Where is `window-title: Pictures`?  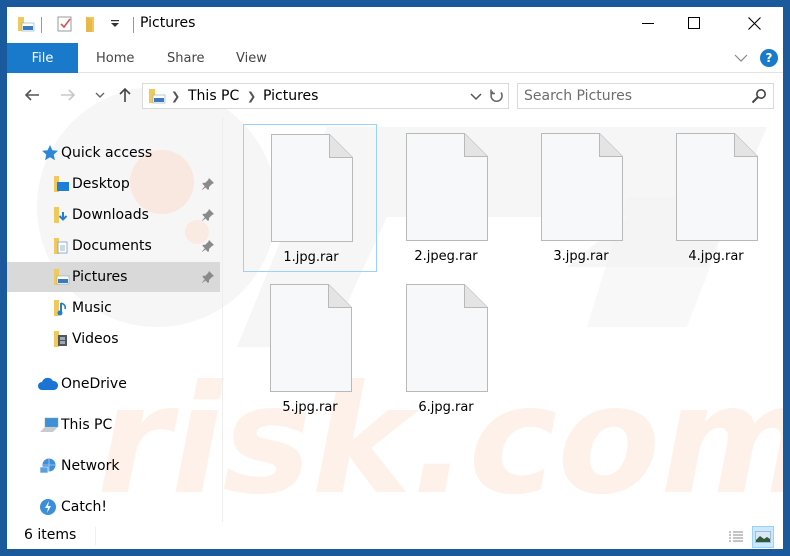
window-title: Pictures is located at coordinates (168, 23).